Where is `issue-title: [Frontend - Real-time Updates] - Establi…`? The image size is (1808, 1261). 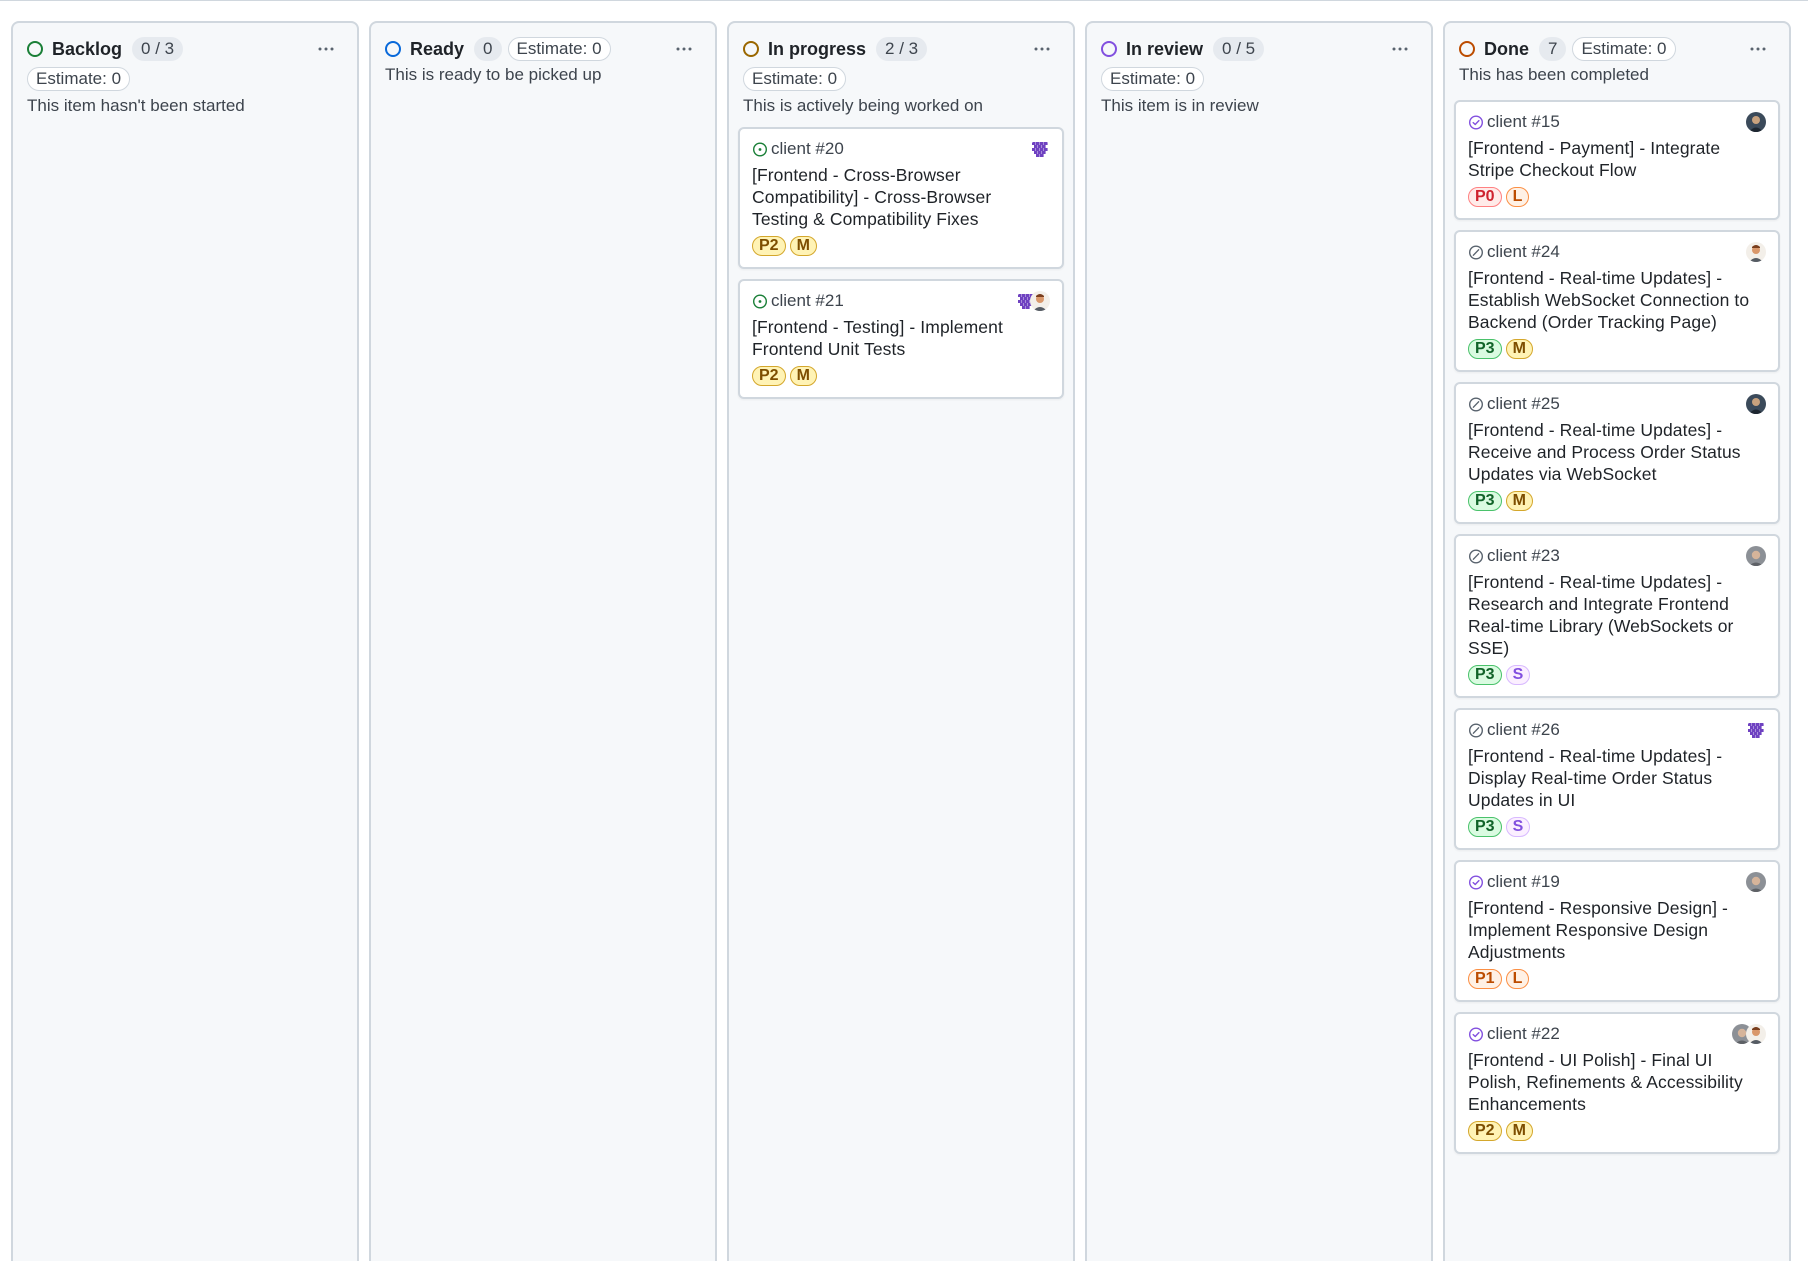
issue-title: [Frontend - Real-time Updates] - Establi… is located at coordinates (1617, 300).